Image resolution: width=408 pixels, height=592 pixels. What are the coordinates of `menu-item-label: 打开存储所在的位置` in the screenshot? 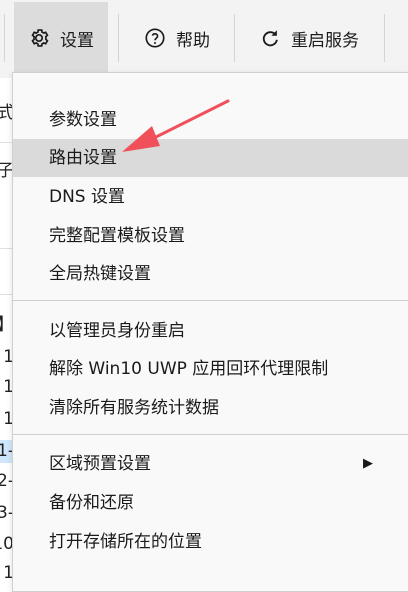 It's located at (125, 542).